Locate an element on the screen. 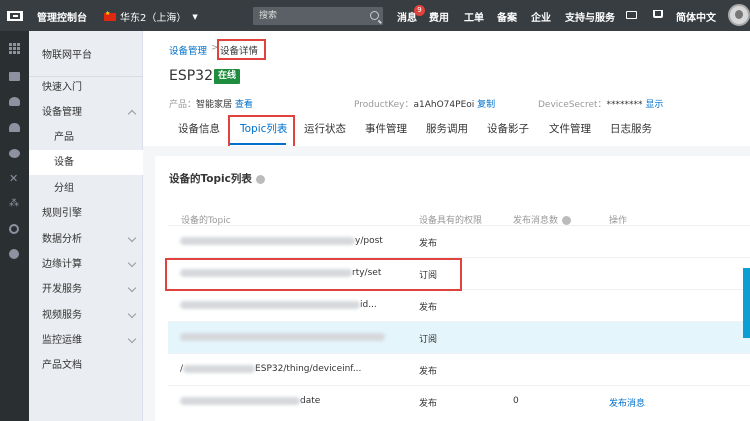  tab-device-shadow: 设备影子 is located at coordinates (508, 128).